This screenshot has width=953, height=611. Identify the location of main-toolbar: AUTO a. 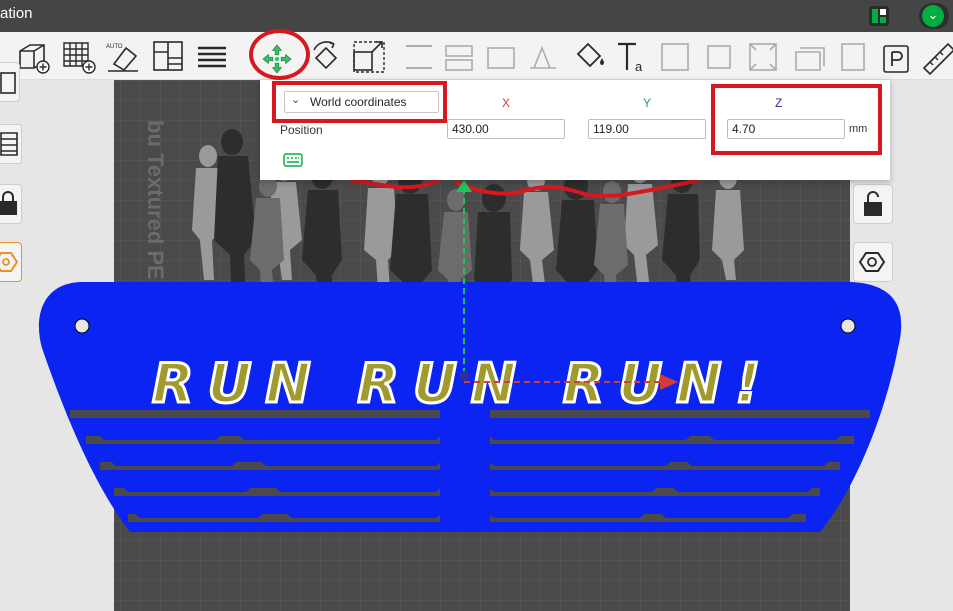
(476, 56).